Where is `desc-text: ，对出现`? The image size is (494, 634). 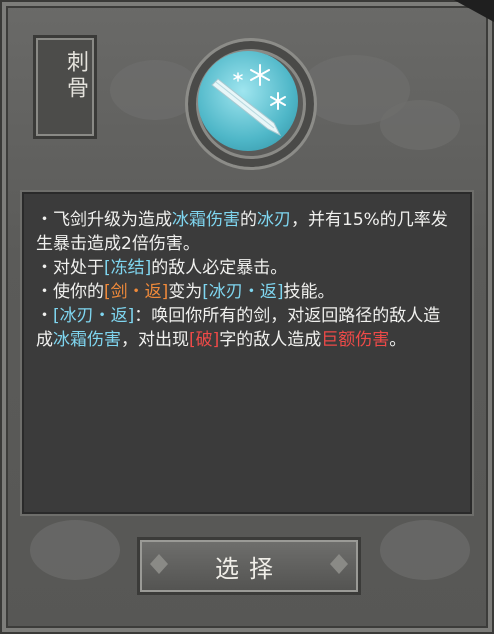
desc-text: ，对出现 is located at coordinates (155, 340).